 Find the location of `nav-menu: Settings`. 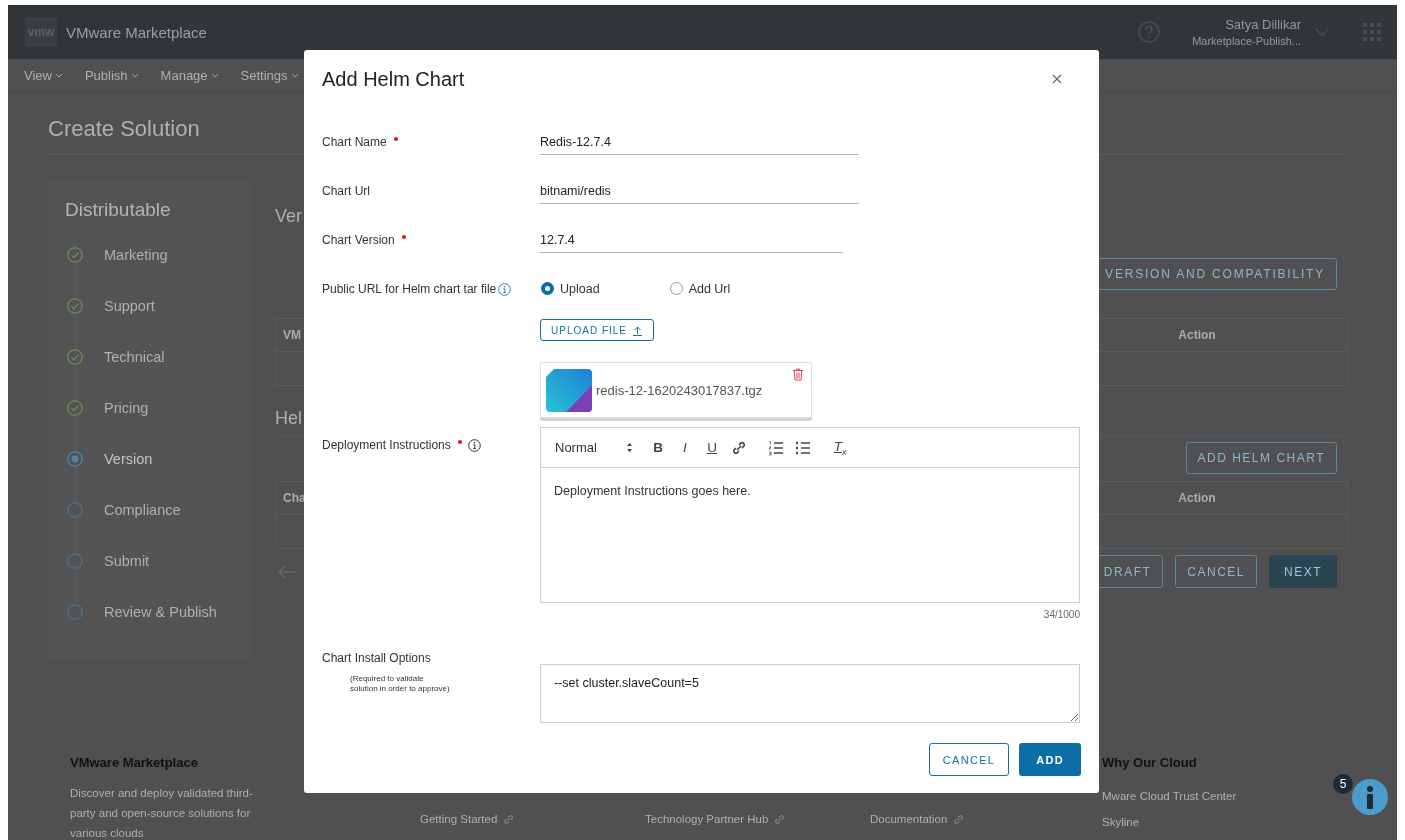

nav-menu: Settings is located at coordinates (269, 75).